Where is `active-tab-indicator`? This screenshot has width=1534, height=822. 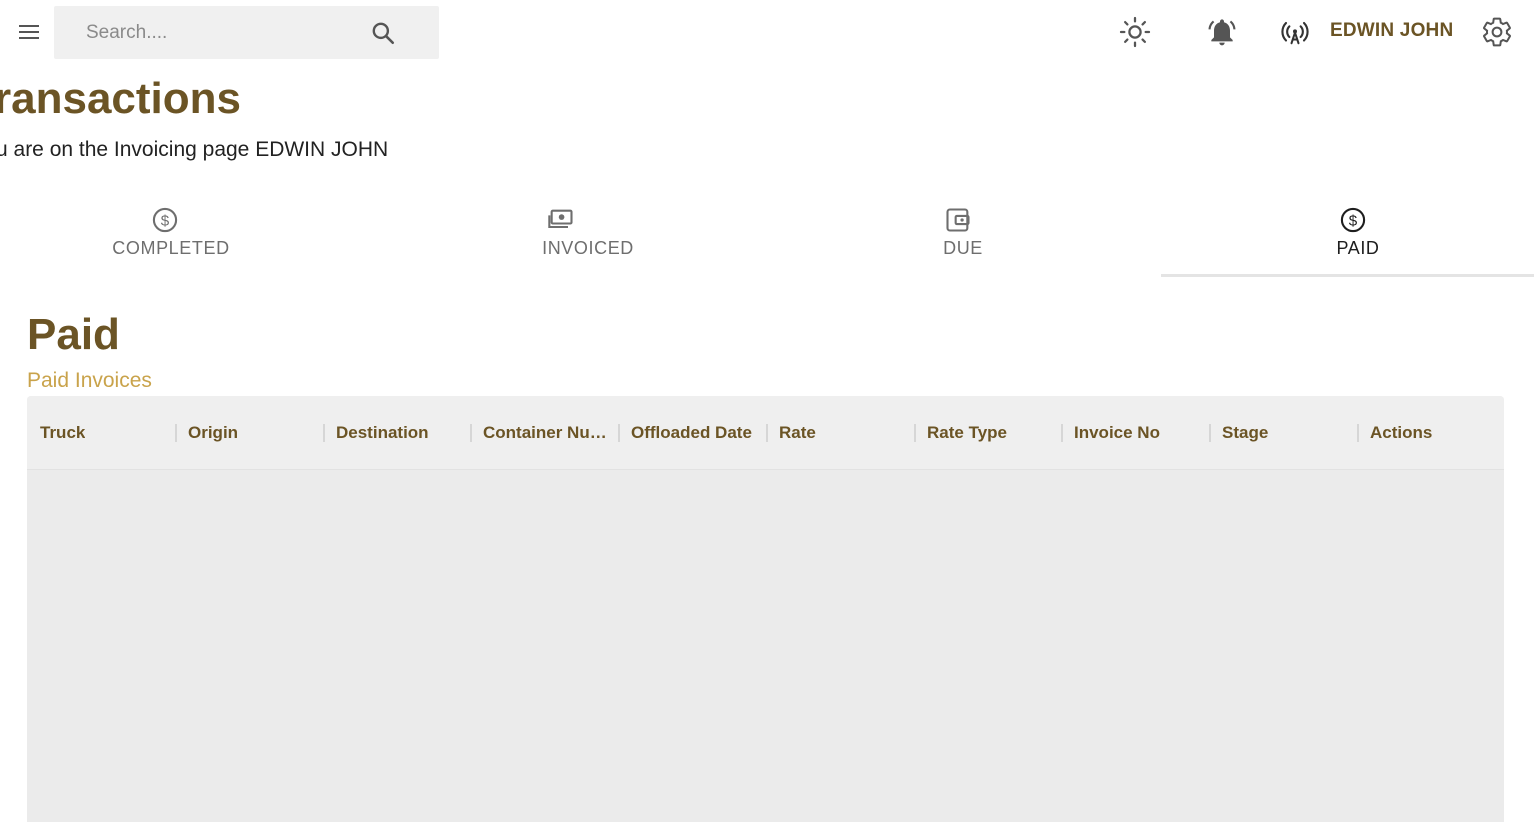 active-tab-indicator is located at coordinates (1347, 275).